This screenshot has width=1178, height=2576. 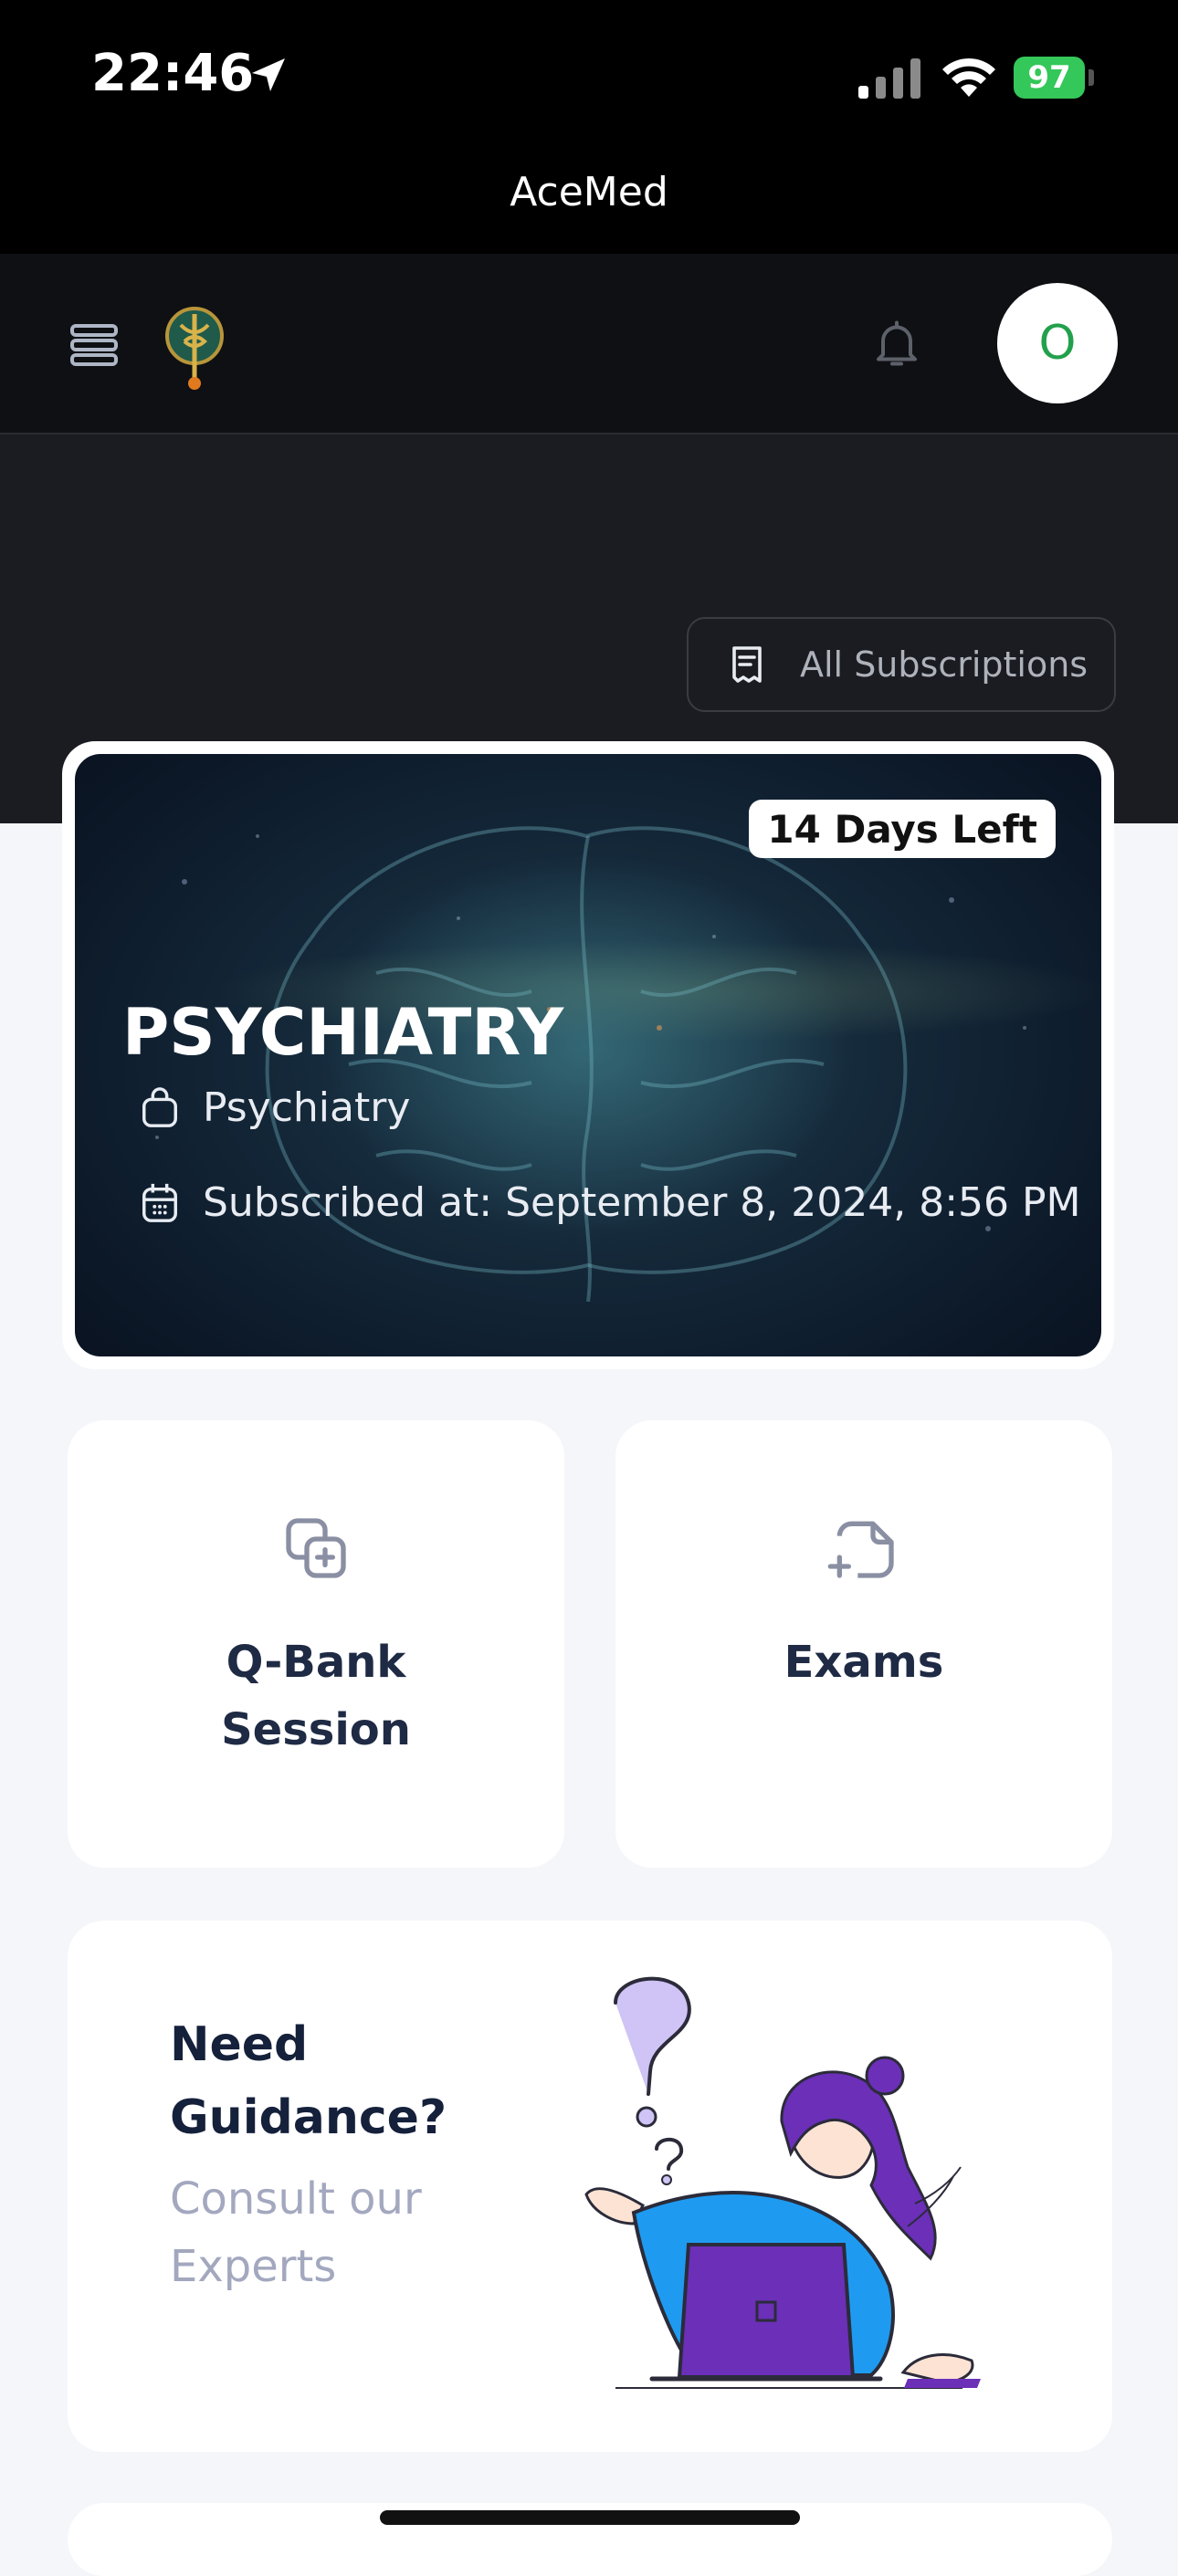 I want to click on battery-indicator: 97, so click(x=1054, y=78).